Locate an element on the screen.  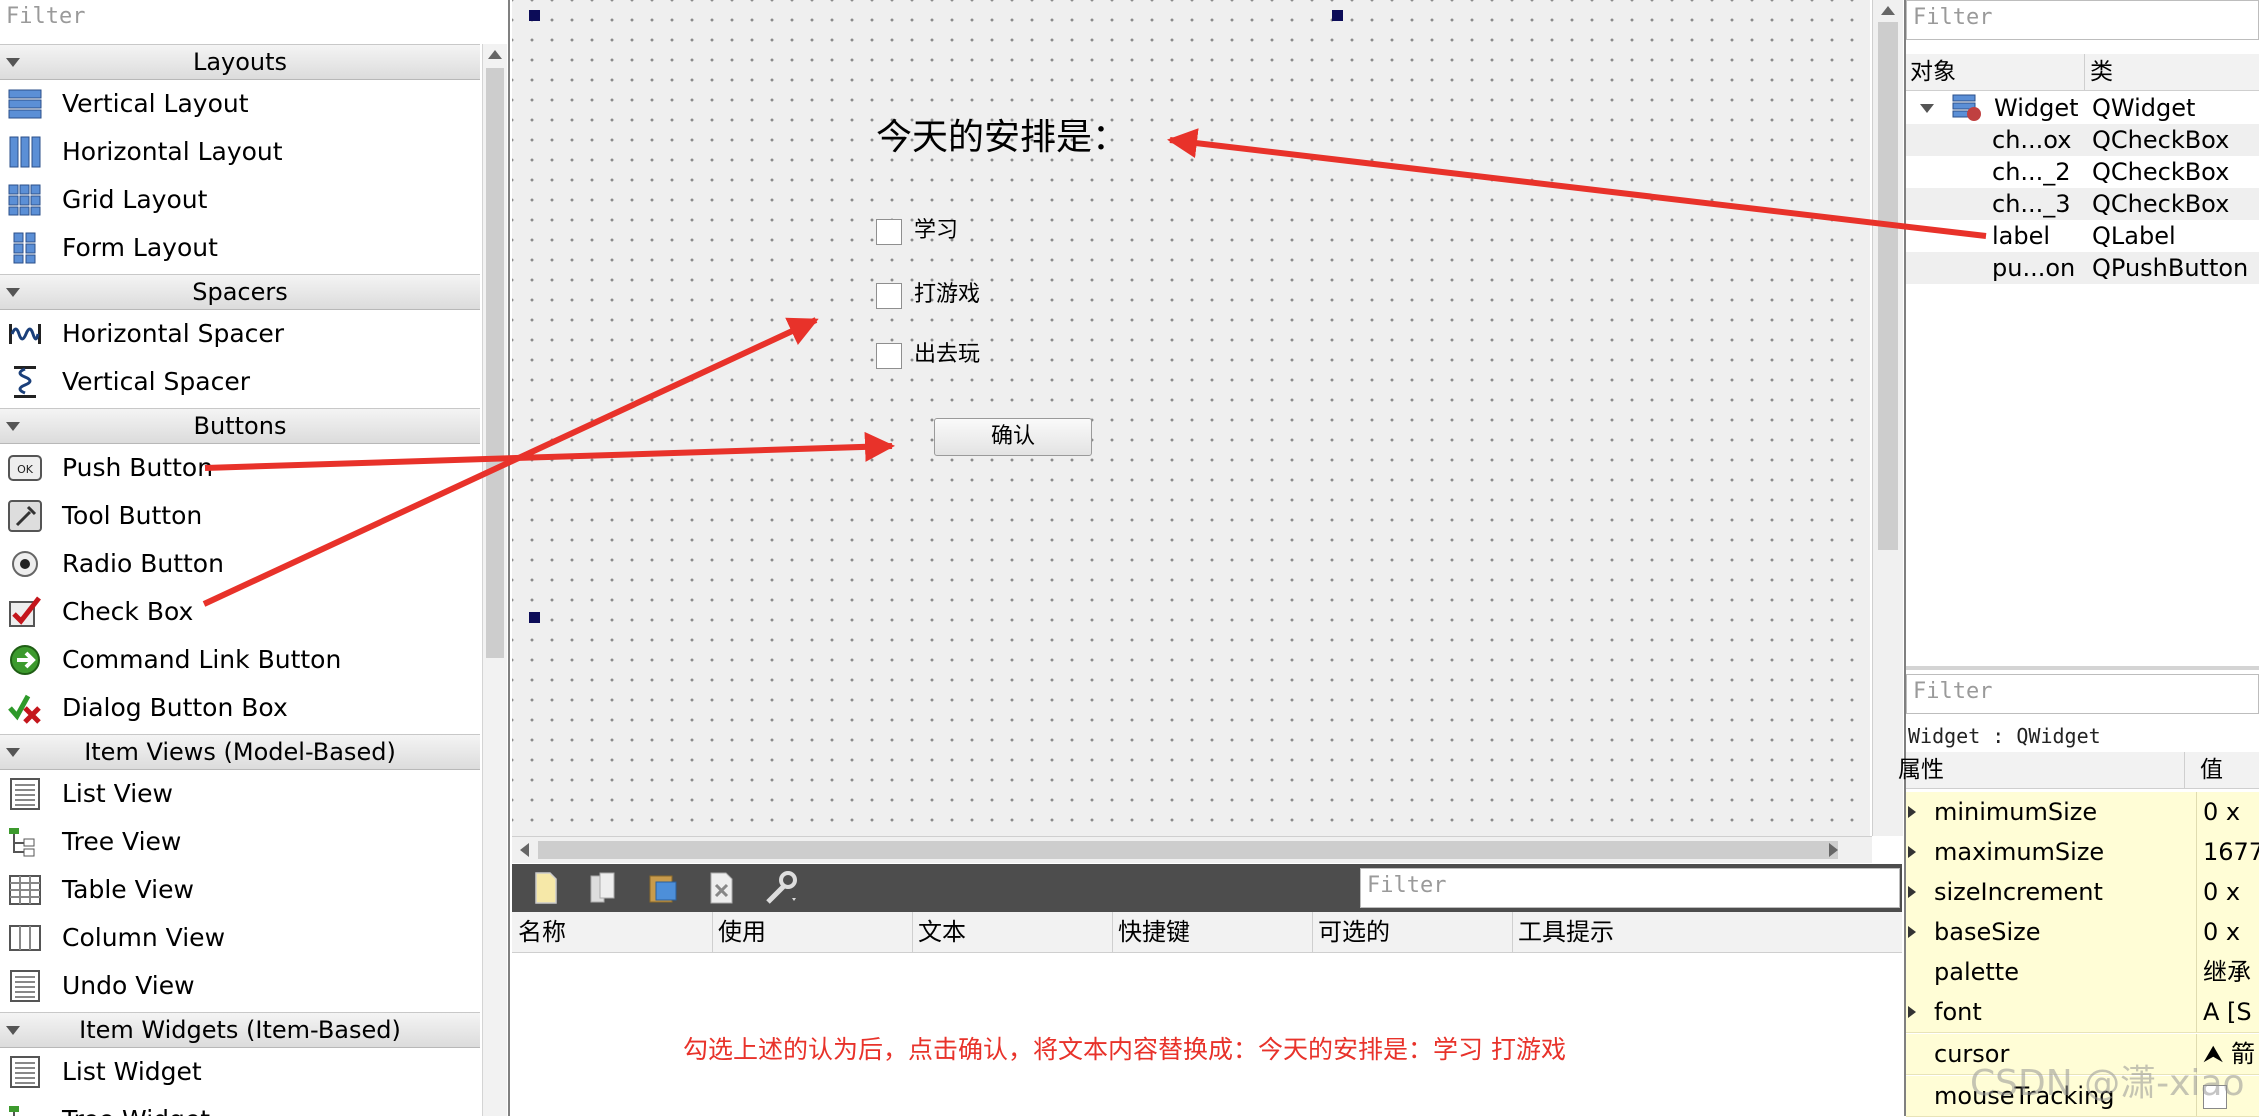
panel-splitter is located at coordinates (2082, 668).